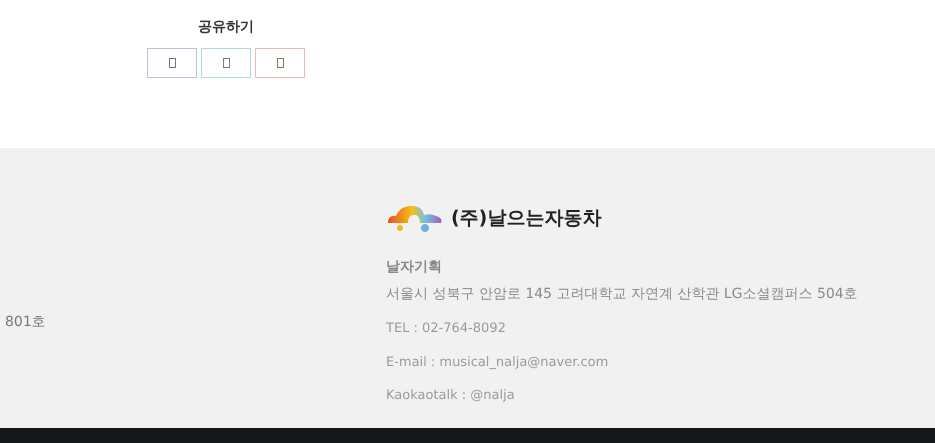 The image size is (935, 443). I want to click on logo-icon, so click(414, 218).